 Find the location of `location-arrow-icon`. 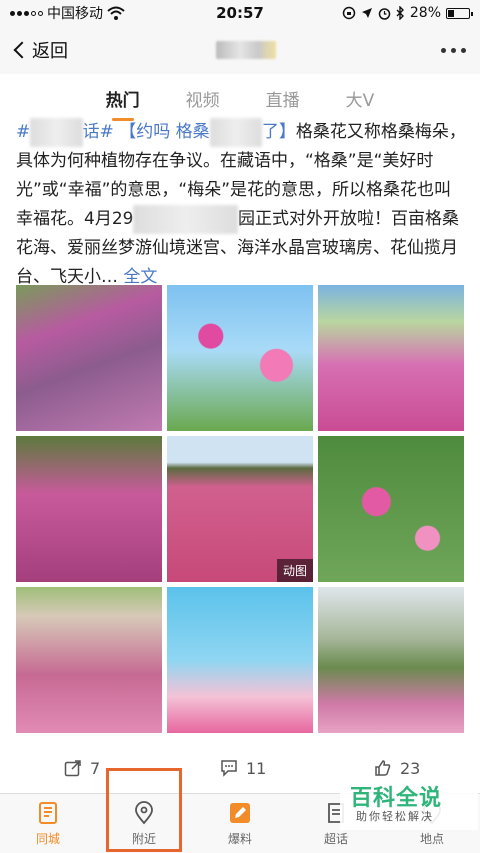

location-arrow-icon is located at coordinates (366, 13).